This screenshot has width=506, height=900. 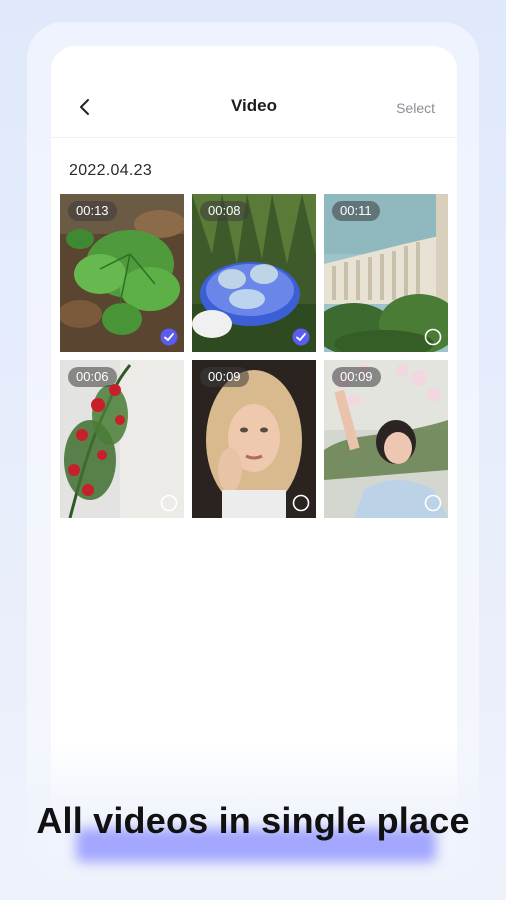 What do you see at coordinates (122, 273) in the screenshot?
I see `video-thumbnail: 00:13` at bounding box center [122, 273].